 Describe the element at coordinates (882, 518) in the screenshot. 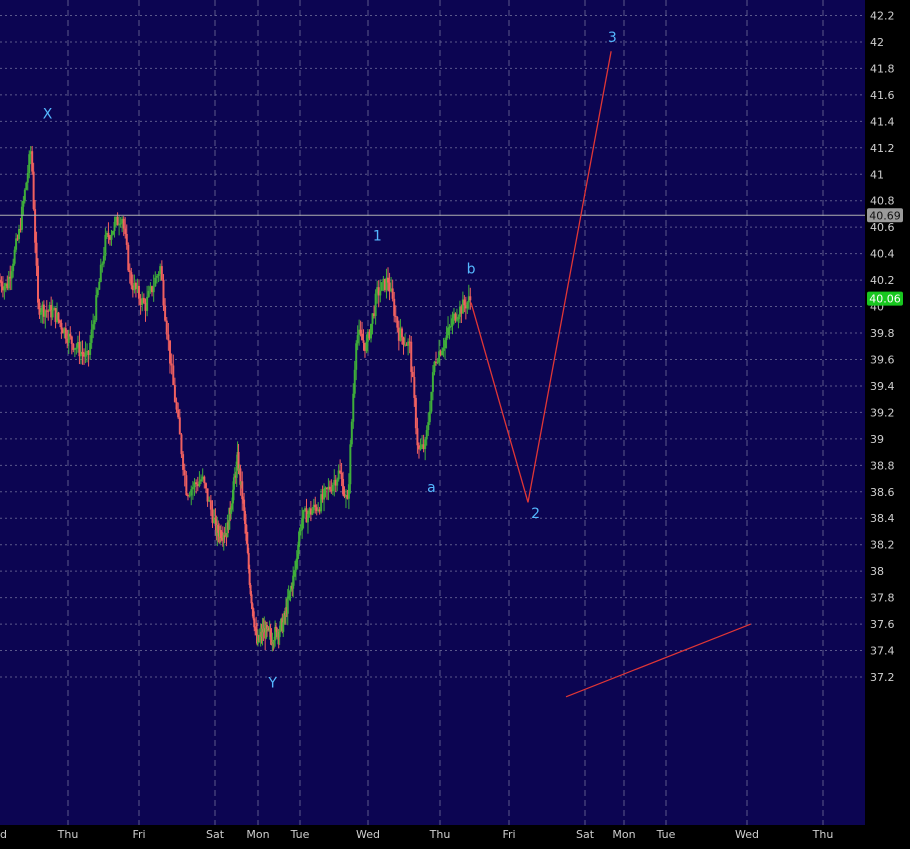

I see `y-tick-label: 38.4` at that location.